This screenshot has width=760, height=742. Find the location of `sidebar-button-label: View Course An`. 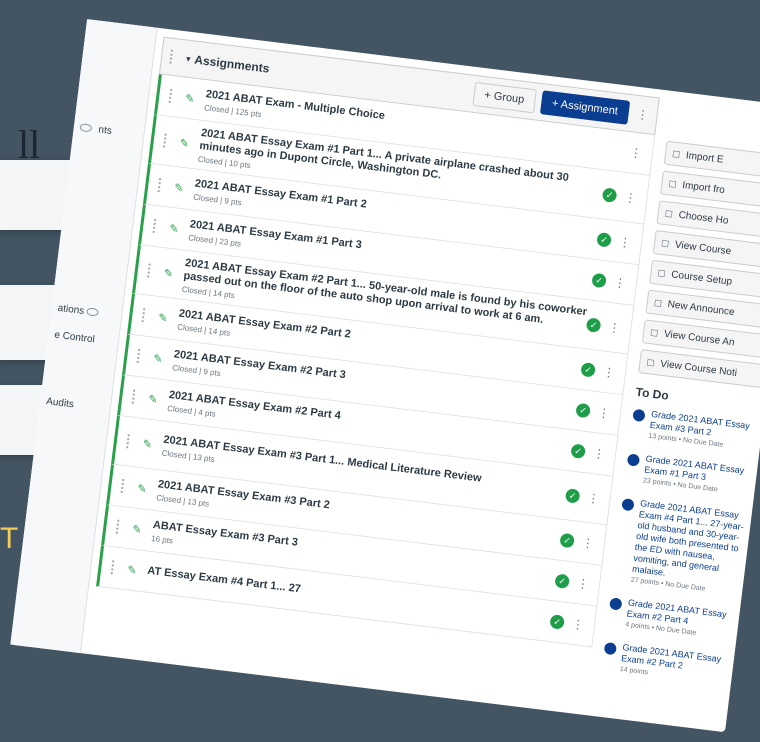

sidebar-button-label: View Course An is located at coordinates (699, 338).